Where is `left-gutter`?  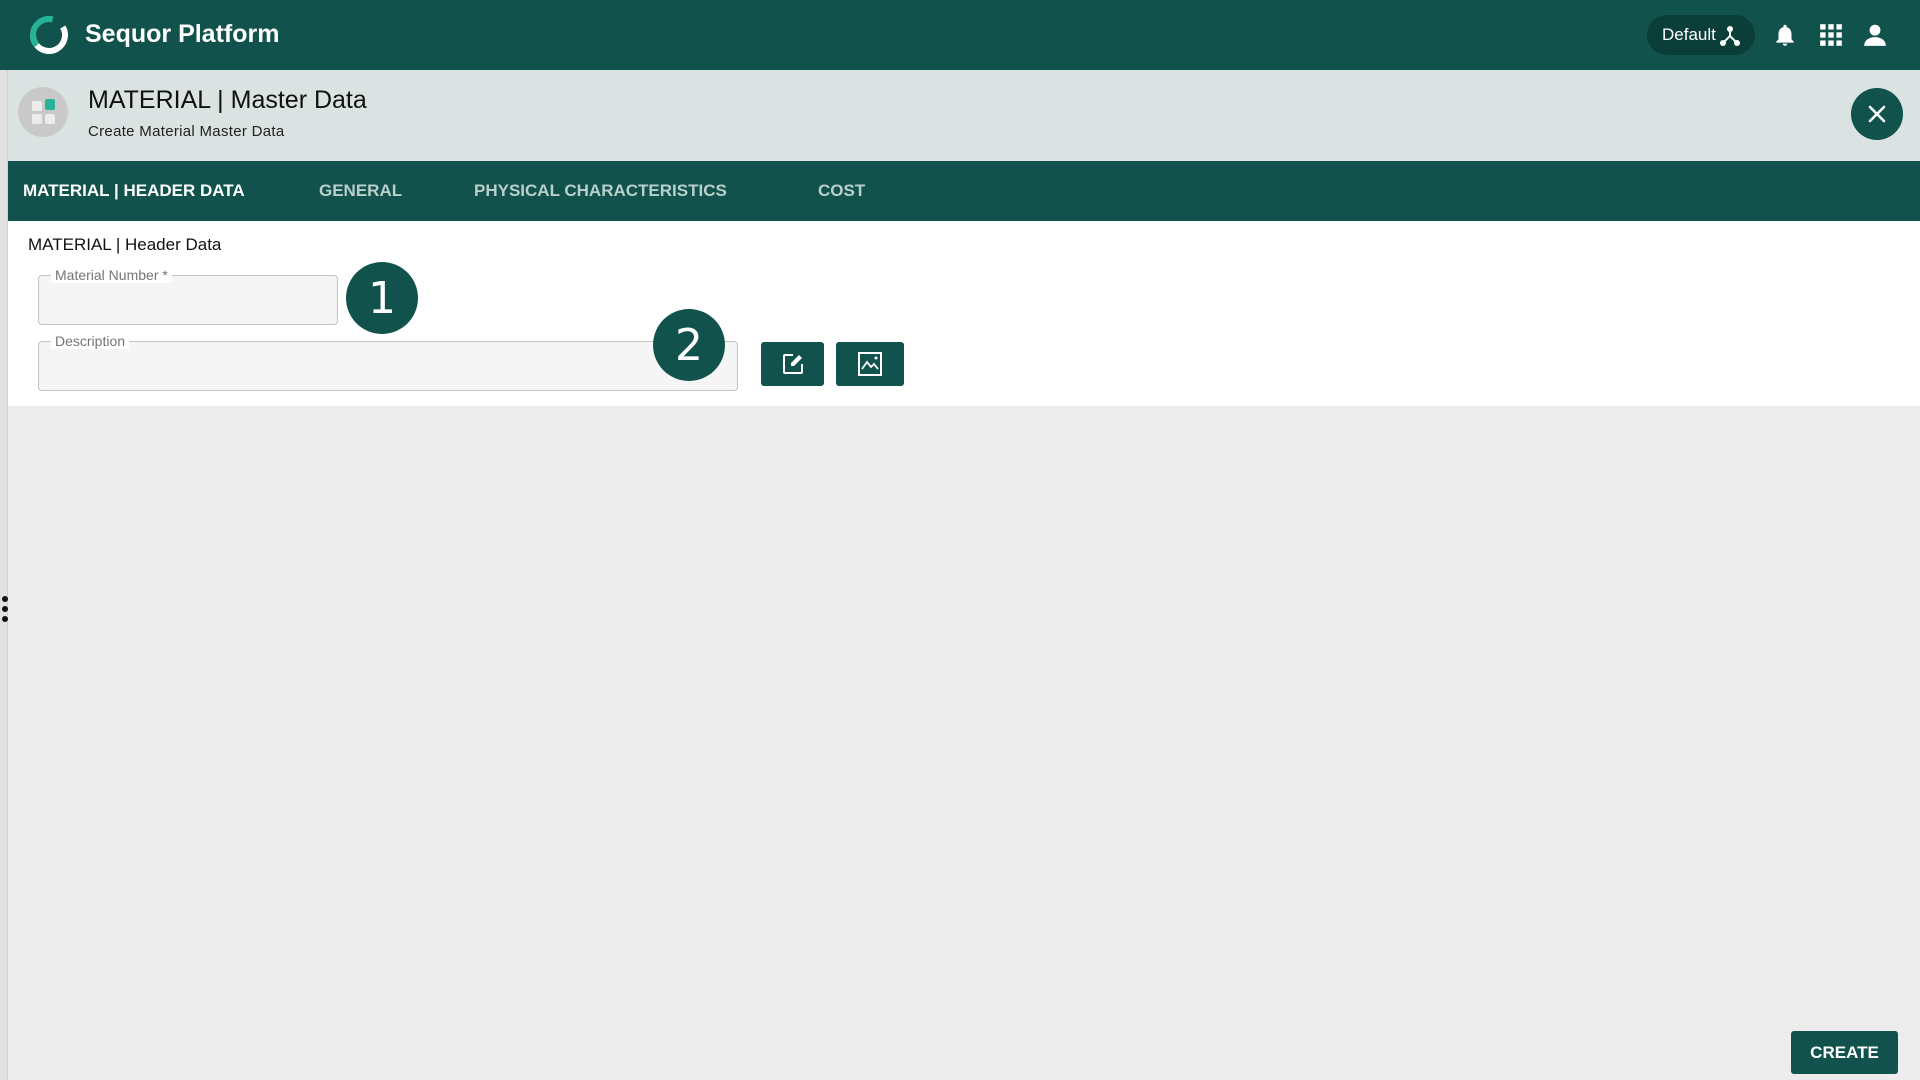
left-gutter is located at coordinates (4, 575).